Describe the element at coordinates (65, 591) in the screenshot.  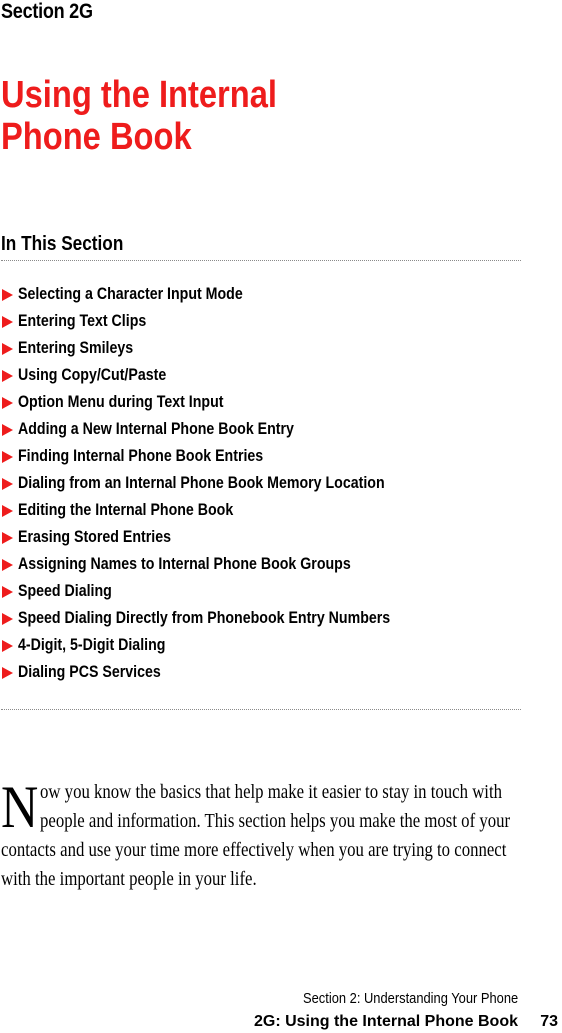
I see `toc-item-label: Speed Dialing` at that location.